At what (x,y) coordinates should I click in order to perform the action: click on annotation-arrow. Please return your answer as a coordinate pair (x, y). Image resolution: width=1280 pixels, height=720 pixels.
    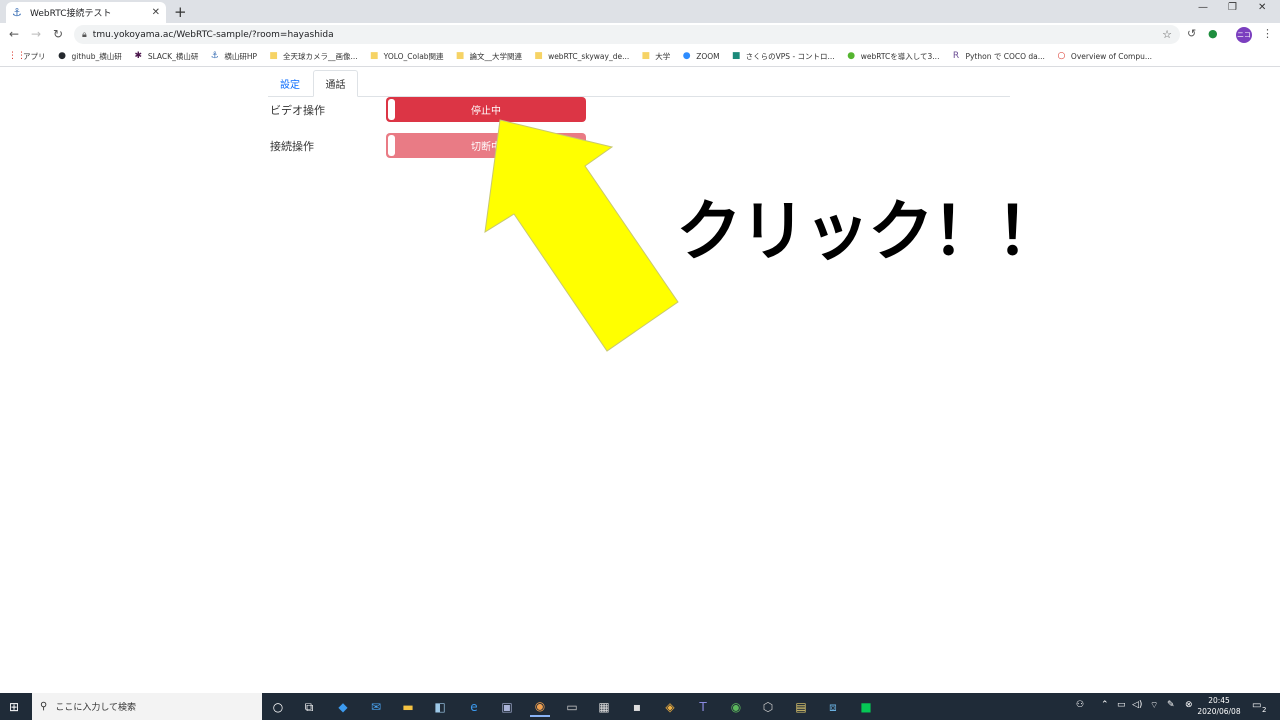
    Looking at the image, I should click on (581, 235).